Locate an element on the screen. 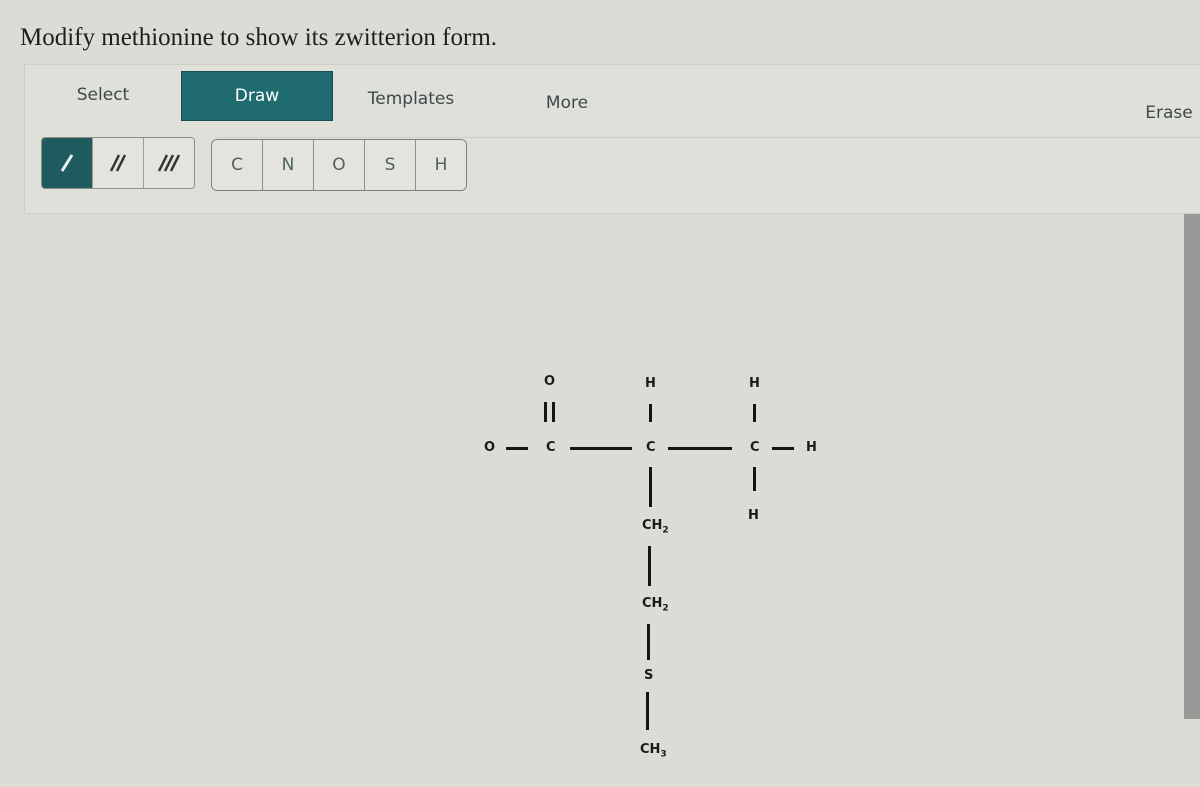  atom-o-double: O is located at coordinates (549, 381).